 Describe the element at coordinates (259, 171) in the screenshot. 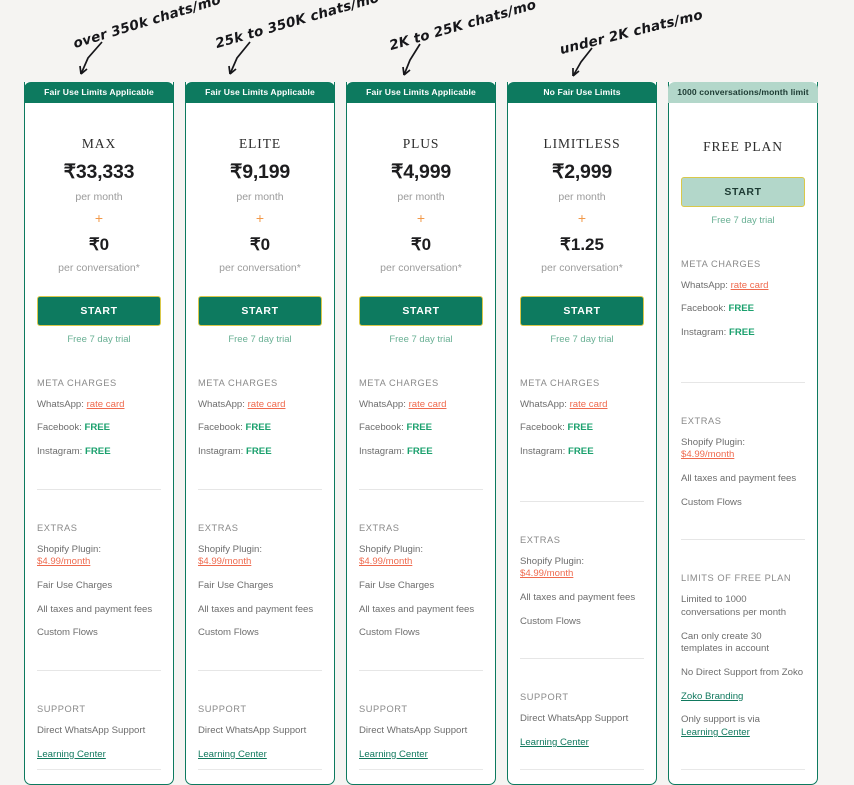

I see `plan-price-elite: ₹9,199` at that location.